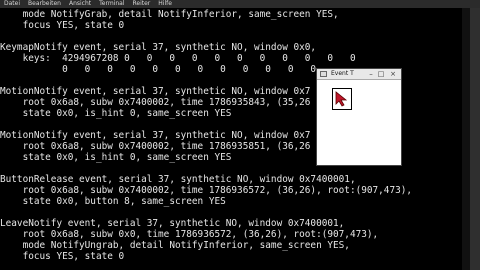  What do you see at coordinates (44, 4) in the screenshot?
I see `menu-bearbeiten: Bearbeiten` at bounding box center [44, 4].